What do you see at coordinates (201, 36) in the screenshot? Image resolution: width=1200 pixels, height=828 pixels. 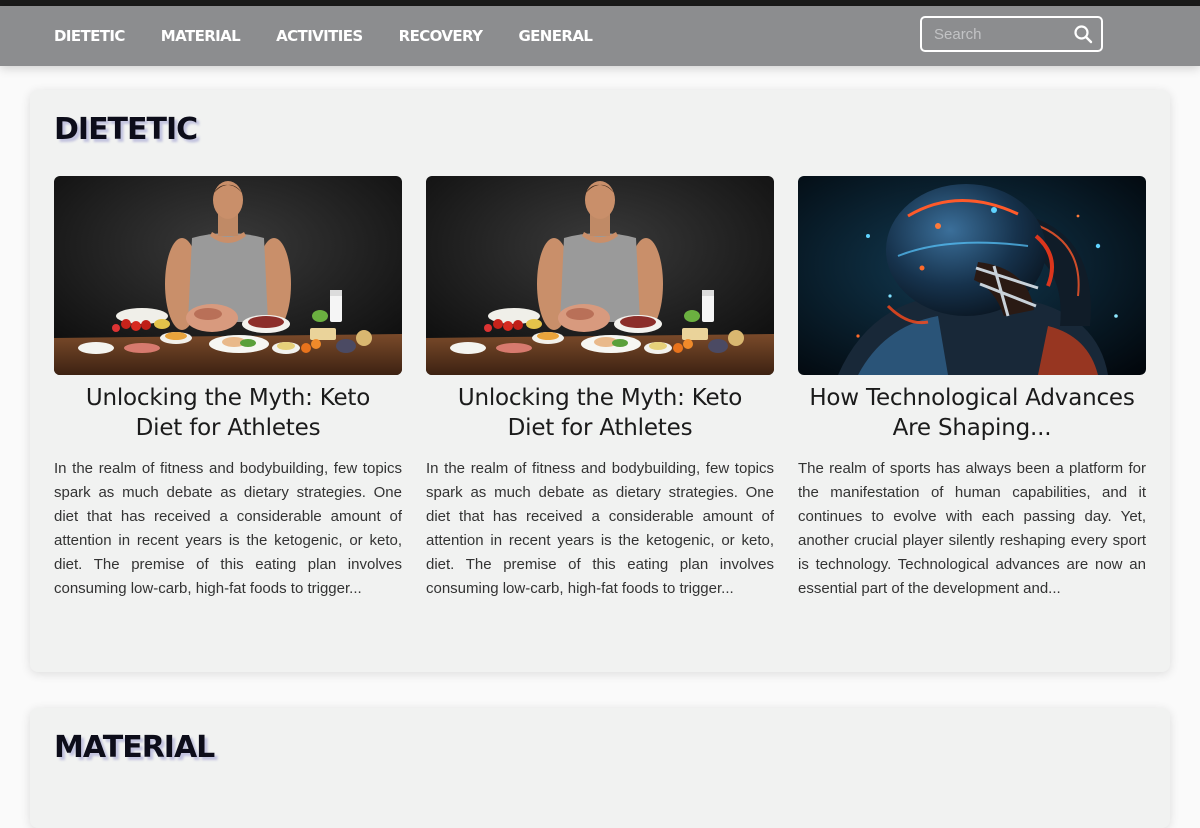 I see `nav-link-material: MATERIAL` at bounding box center [201, 36].